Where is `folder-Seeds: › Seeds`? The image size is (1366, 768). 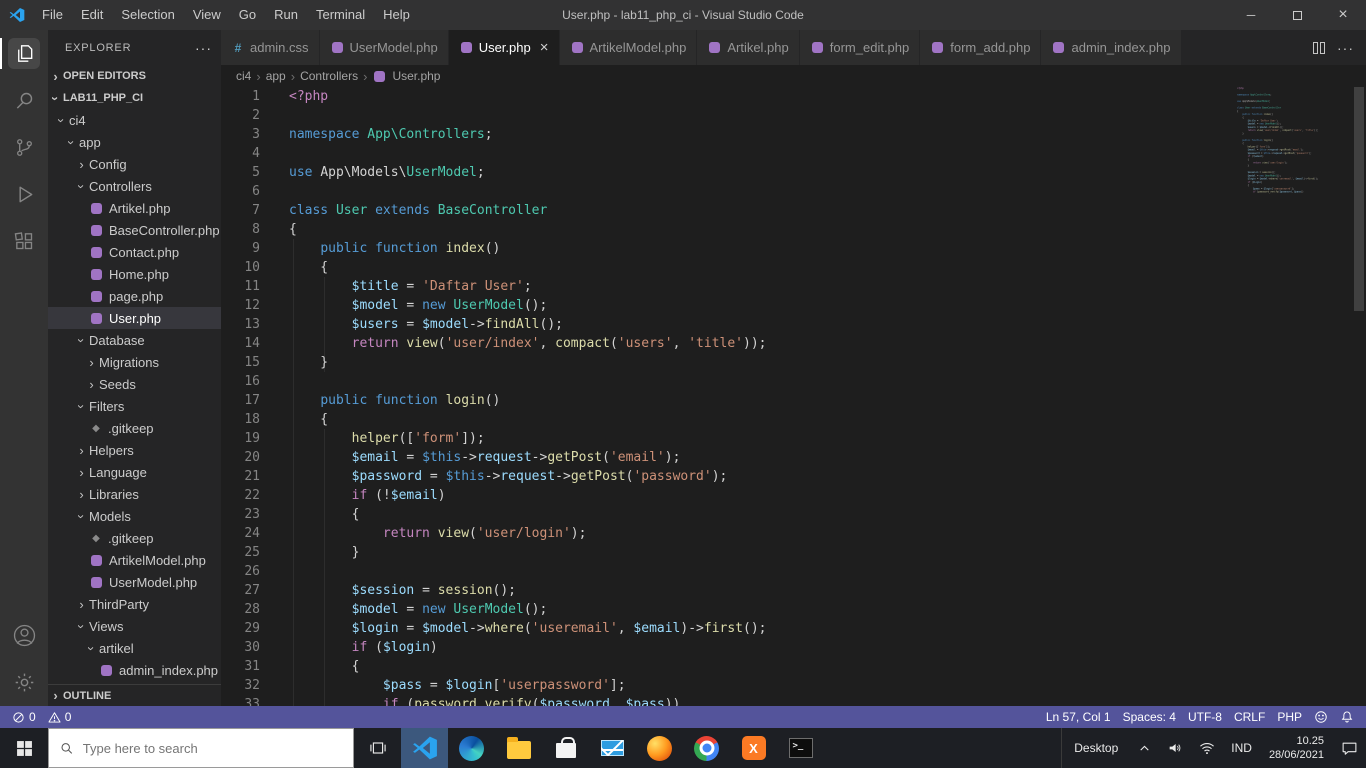
folder-Seeds: › Seeds is located at coordinates (134, 384).